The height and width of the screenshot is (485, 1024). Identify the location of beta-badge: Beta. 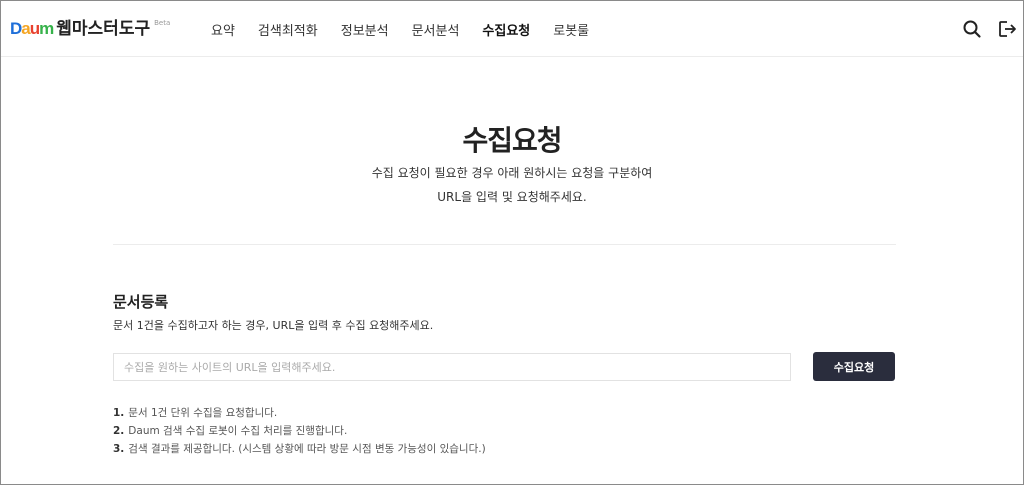
(162, 23).